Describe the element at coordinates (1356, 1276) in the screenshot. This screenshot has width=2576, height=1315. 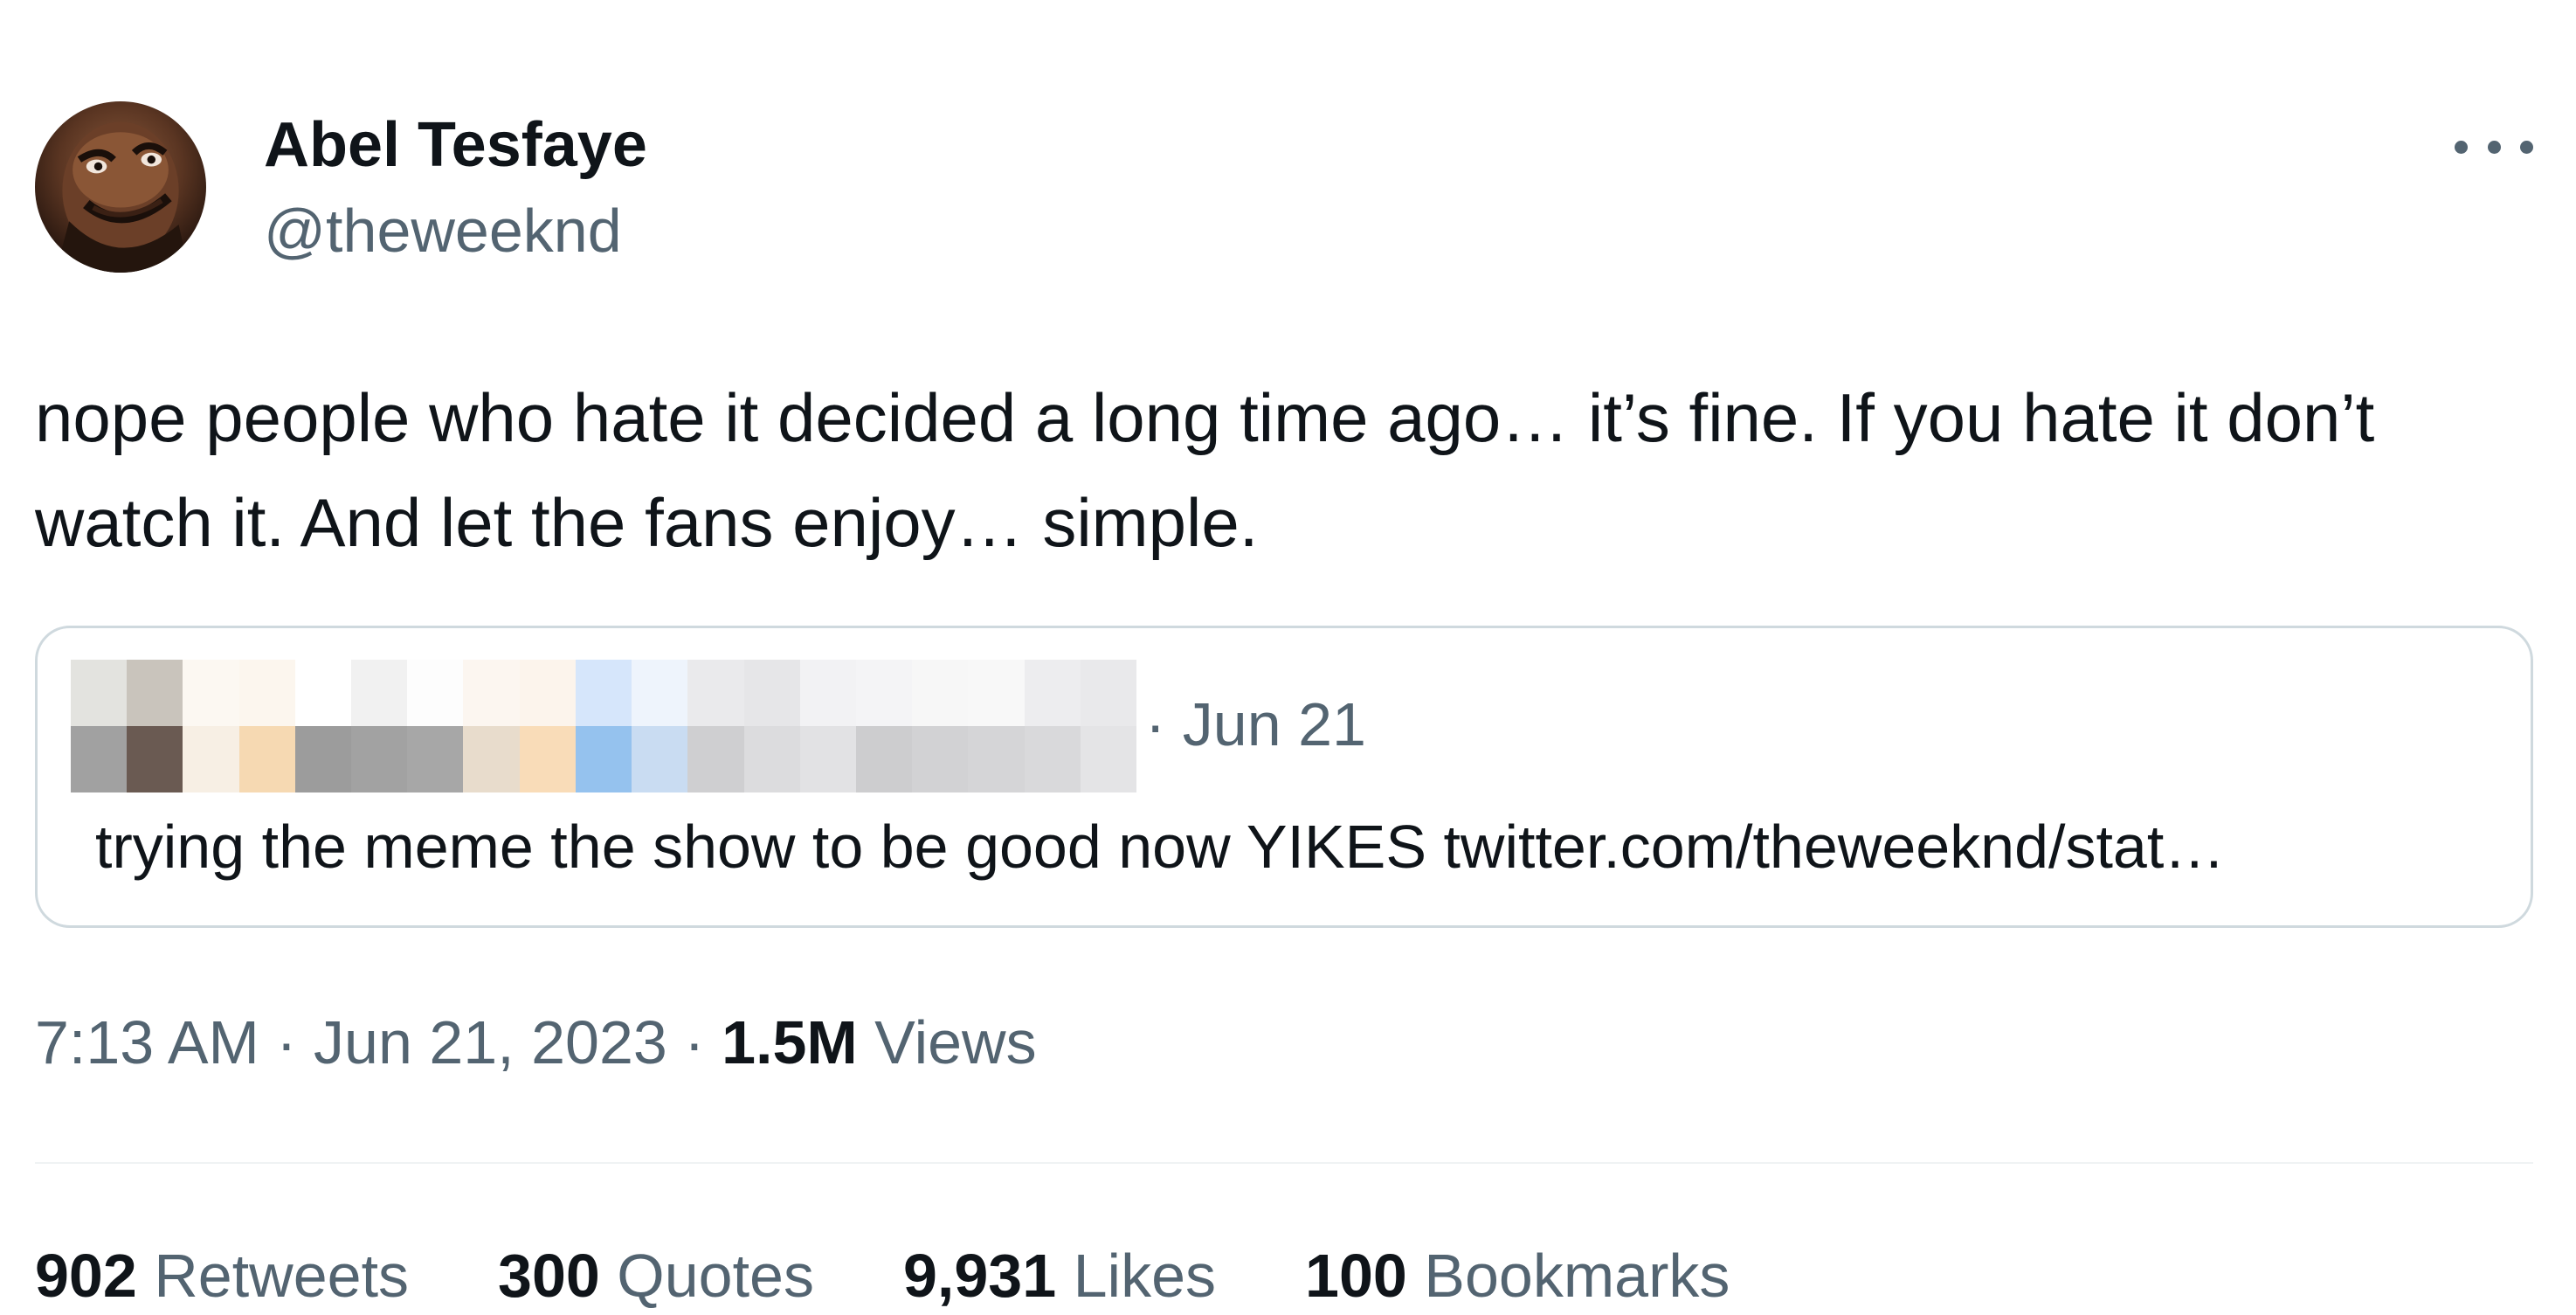
I see `stat-count: 100` at that location.